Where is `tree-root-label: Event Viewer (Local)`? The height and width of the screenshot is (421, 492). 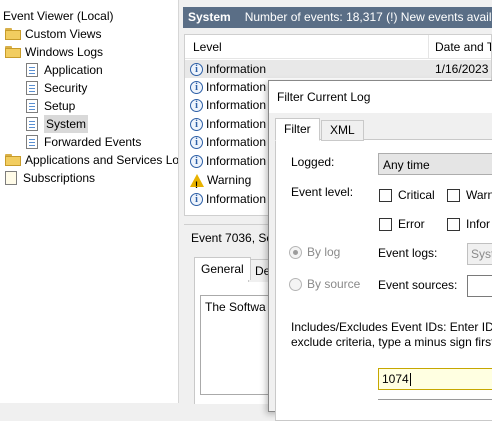
tree-root-label: Event Viewer (Local) is located at coordinates (58, 16).